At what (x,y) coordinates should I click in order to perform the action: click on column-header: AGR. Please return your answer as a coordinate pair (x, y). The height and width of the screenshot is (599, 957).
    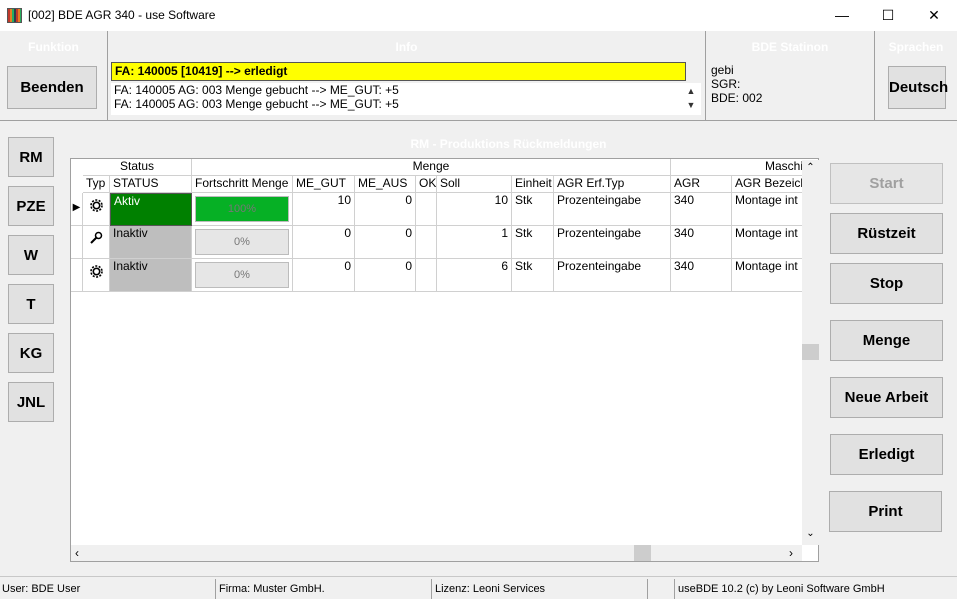
    Looking at the image, I should click on (701, 184).